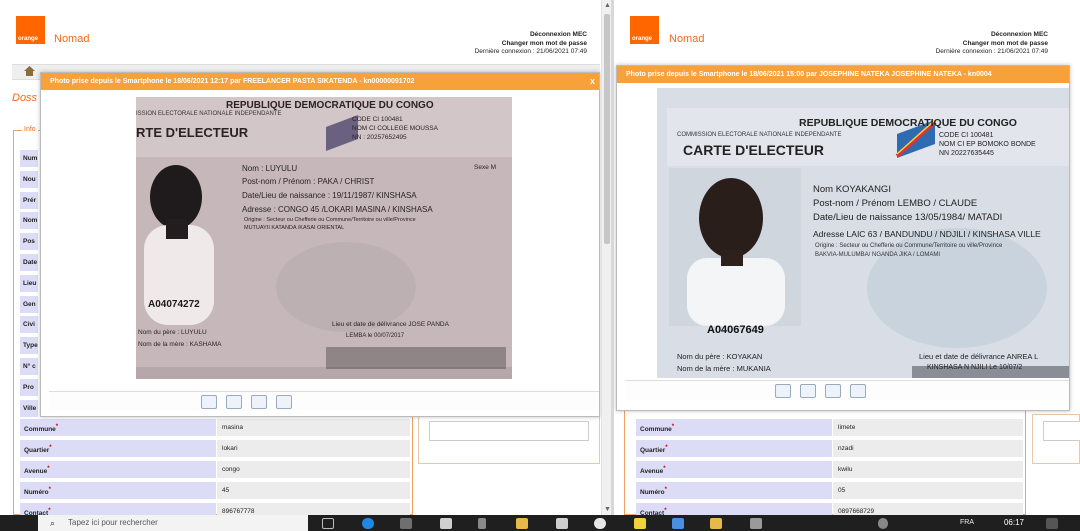 This screenshot has height=531, width=1080. What do you see at coordinates (313, 509) in the screenshot?
I see `field-value: 896767778` at bounding box center [313, 509].